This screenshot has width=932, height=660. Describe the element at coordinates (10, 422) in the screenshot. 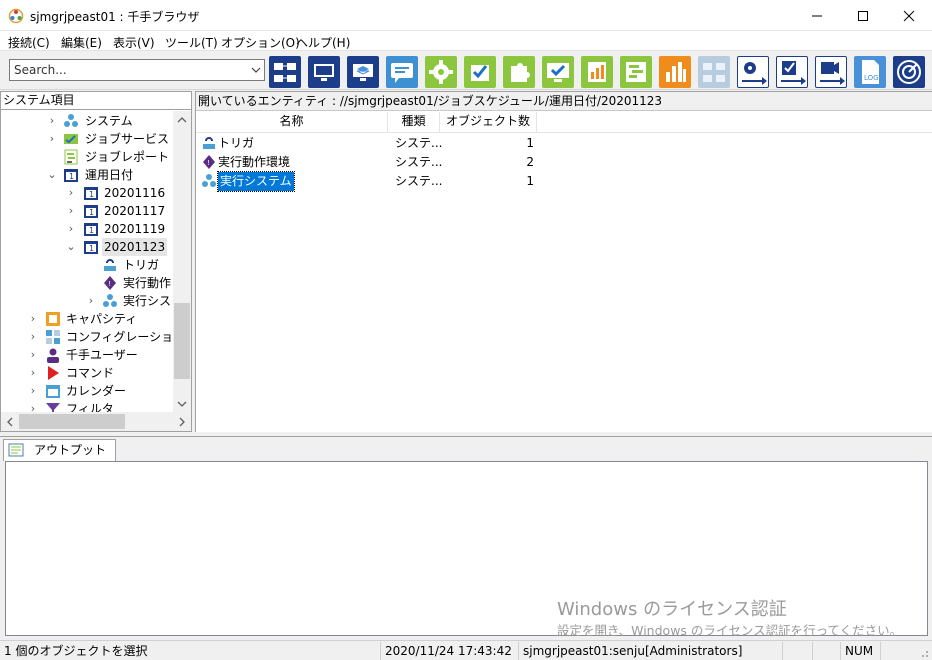

I see `scroll-left-icon` at that location.